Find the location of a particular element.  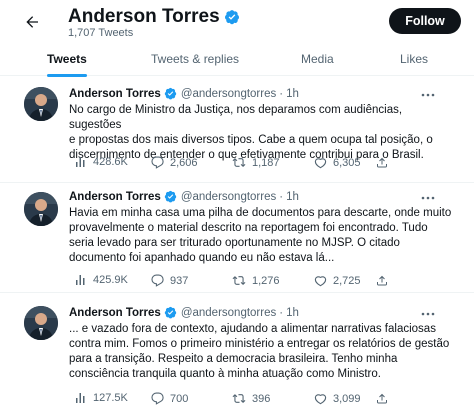

reply-button: 700 is located at coordinates (169, 398).